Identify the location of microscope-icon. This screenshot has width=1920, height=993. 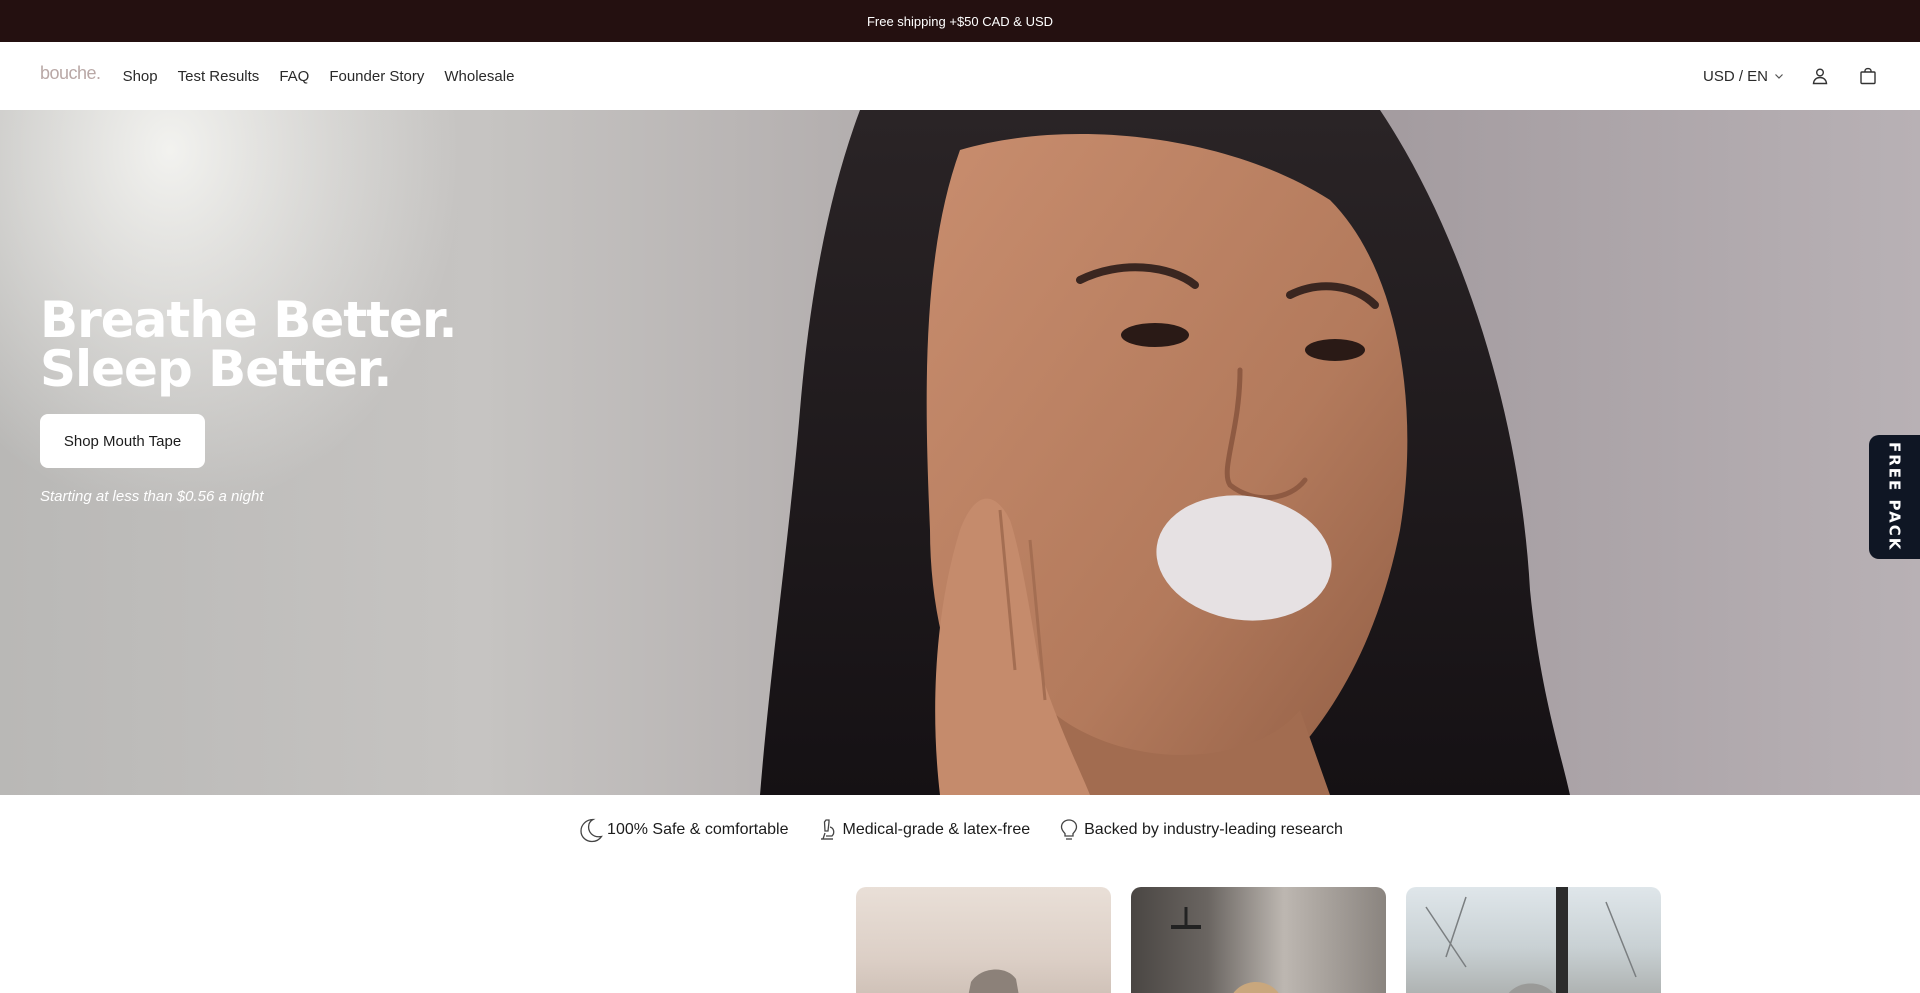
(828, 829).